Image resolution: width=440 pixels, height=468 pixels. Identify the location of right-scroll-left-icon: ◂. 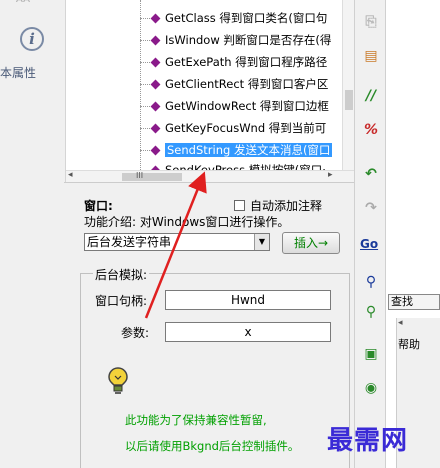
(400, 323).